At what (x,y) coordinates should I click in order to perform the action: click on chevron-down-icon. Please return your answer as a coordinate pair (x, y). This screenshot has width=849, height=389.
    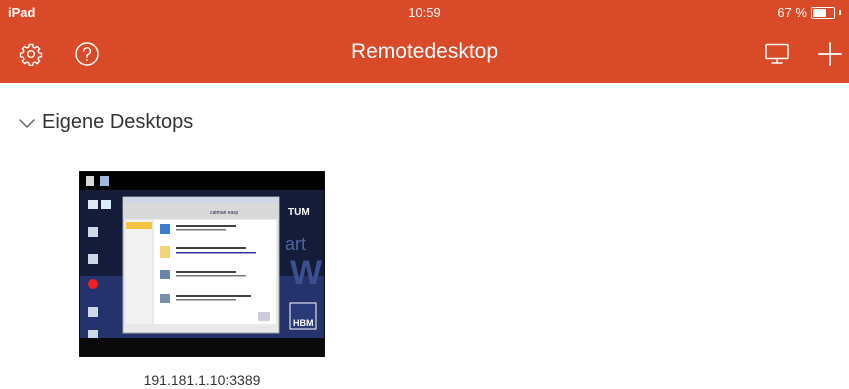
    Looking at the image, I should click on (27, 123).